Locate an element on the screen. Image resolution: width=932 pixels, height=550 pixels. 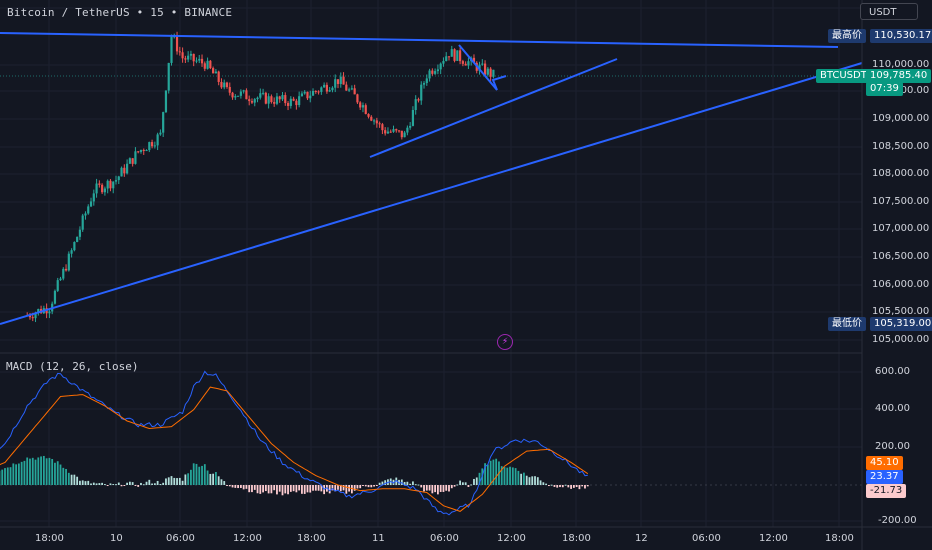
time-tick-label: 06:00 is located at coordinates (444, 538).